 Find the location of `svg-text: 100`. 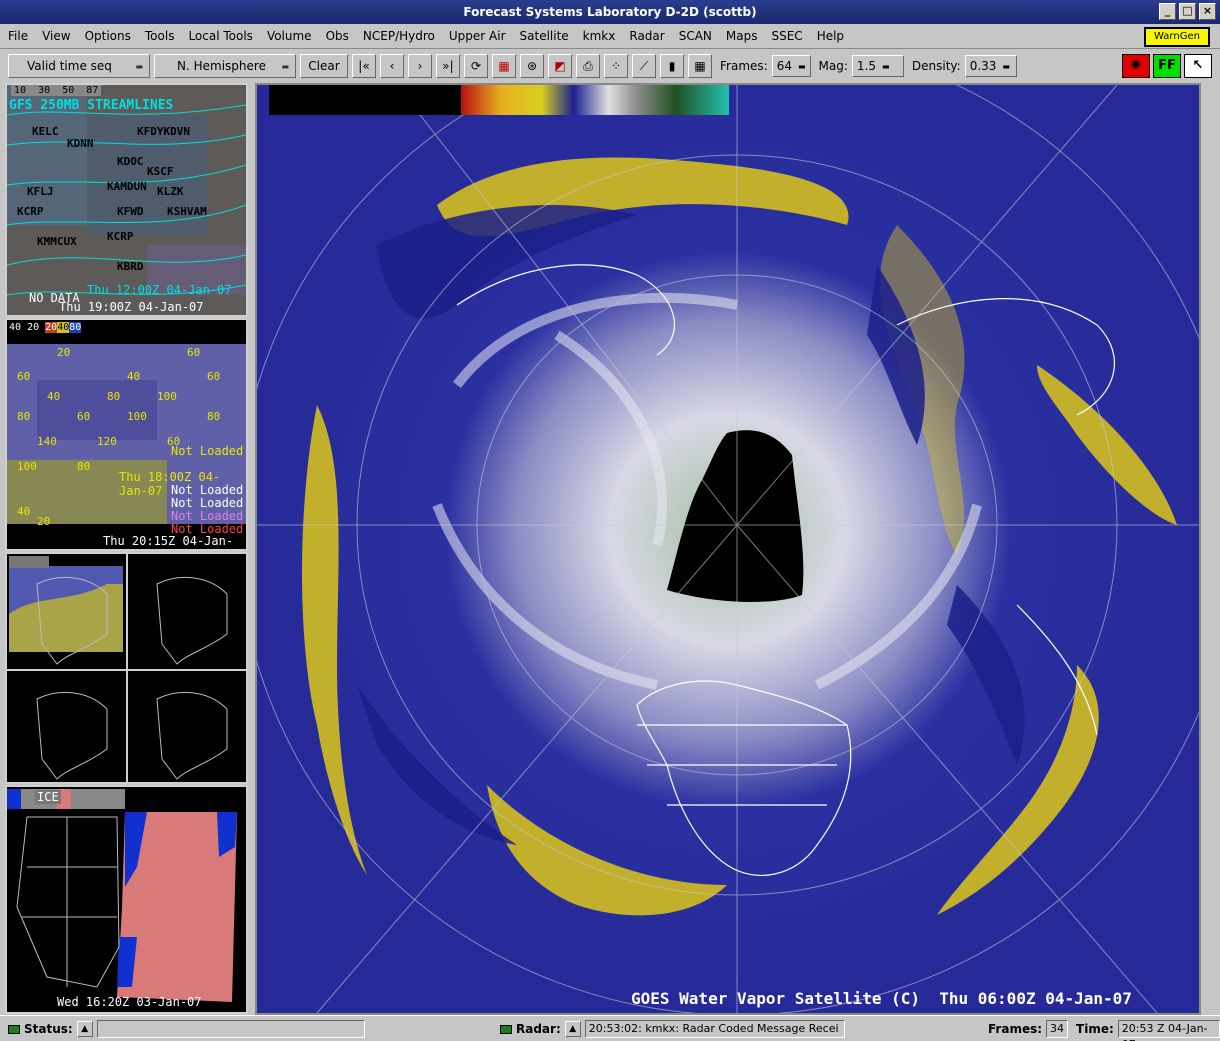

svg-text: 100 is located at coordinates (167, 396).